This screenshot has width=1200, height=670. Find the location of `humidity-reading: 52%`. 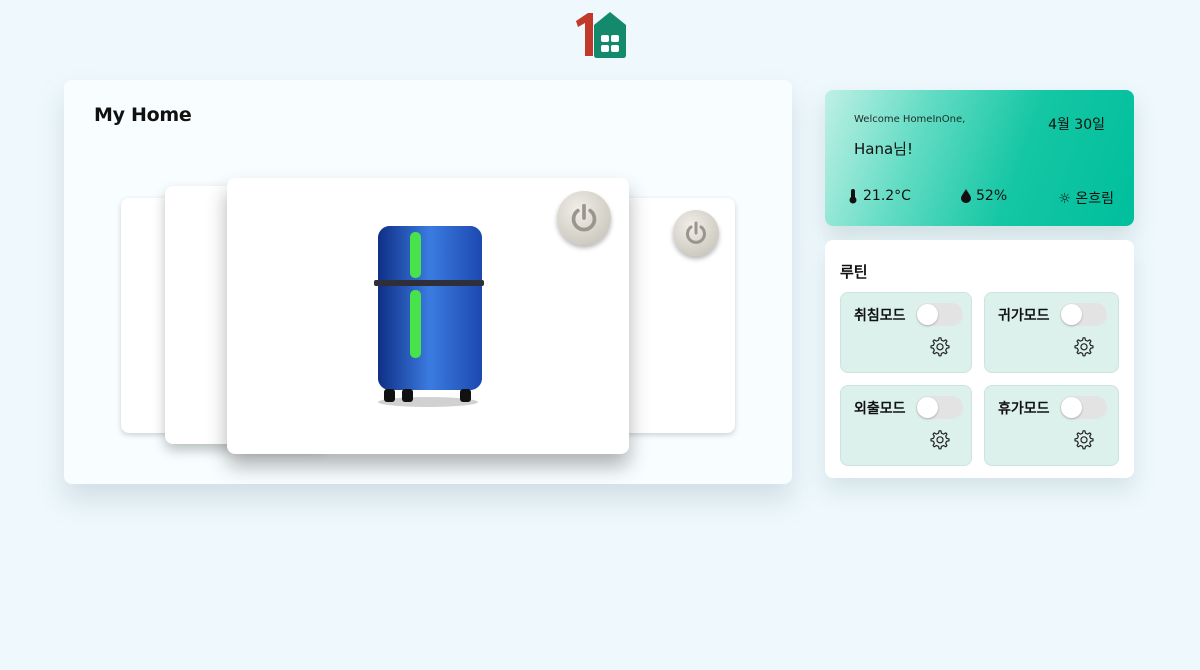

humidity-reading: 52% is located at coordinates (984, 196).